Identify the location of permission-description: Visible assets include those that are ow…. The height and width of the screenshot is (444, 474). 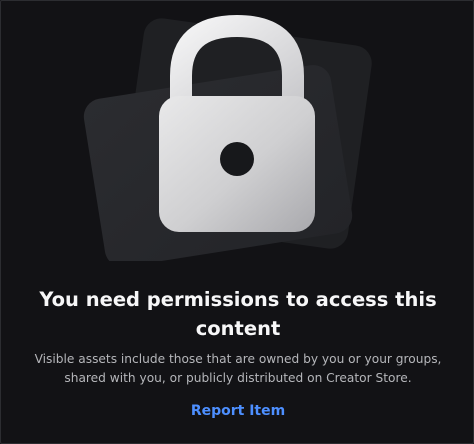
(238, 368).